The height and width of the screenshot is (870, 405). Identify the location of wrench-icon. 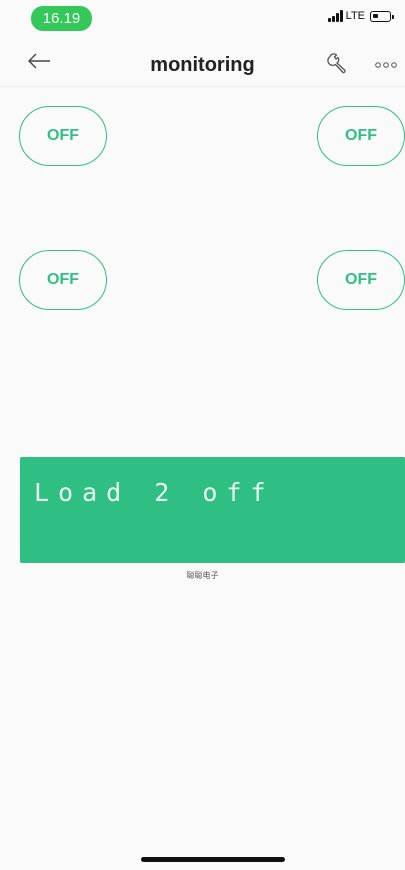
(336, 63).